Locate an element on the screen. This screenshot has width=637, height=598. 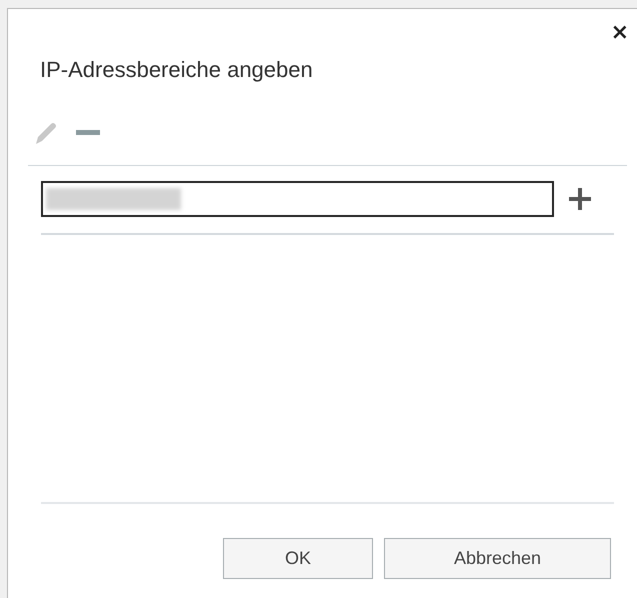
cancel-button: Abbrechen is located at coordinates (497, 558).